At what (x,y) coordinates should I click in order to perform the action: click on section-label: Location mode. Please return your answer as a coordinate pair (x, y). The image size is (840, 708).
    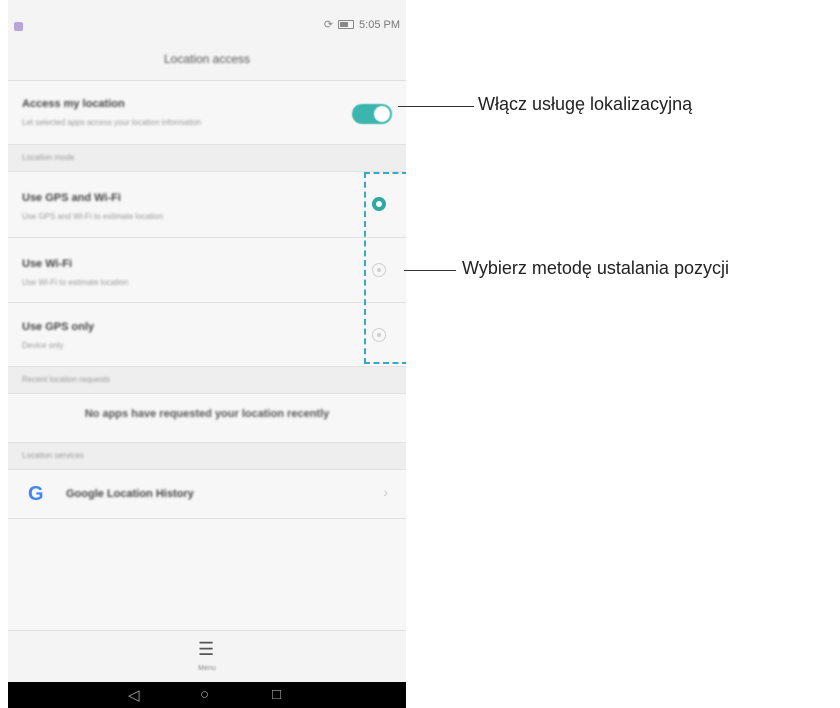
    Looking at the image, I should click on (48, 157).